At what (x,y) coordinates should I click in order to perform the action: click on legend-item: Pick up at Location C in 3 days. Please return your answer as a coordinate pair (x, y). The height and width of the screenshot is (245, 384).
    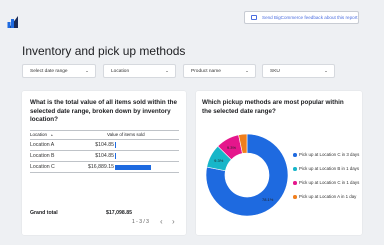
    Looking at the image, I should click on (327, 154).